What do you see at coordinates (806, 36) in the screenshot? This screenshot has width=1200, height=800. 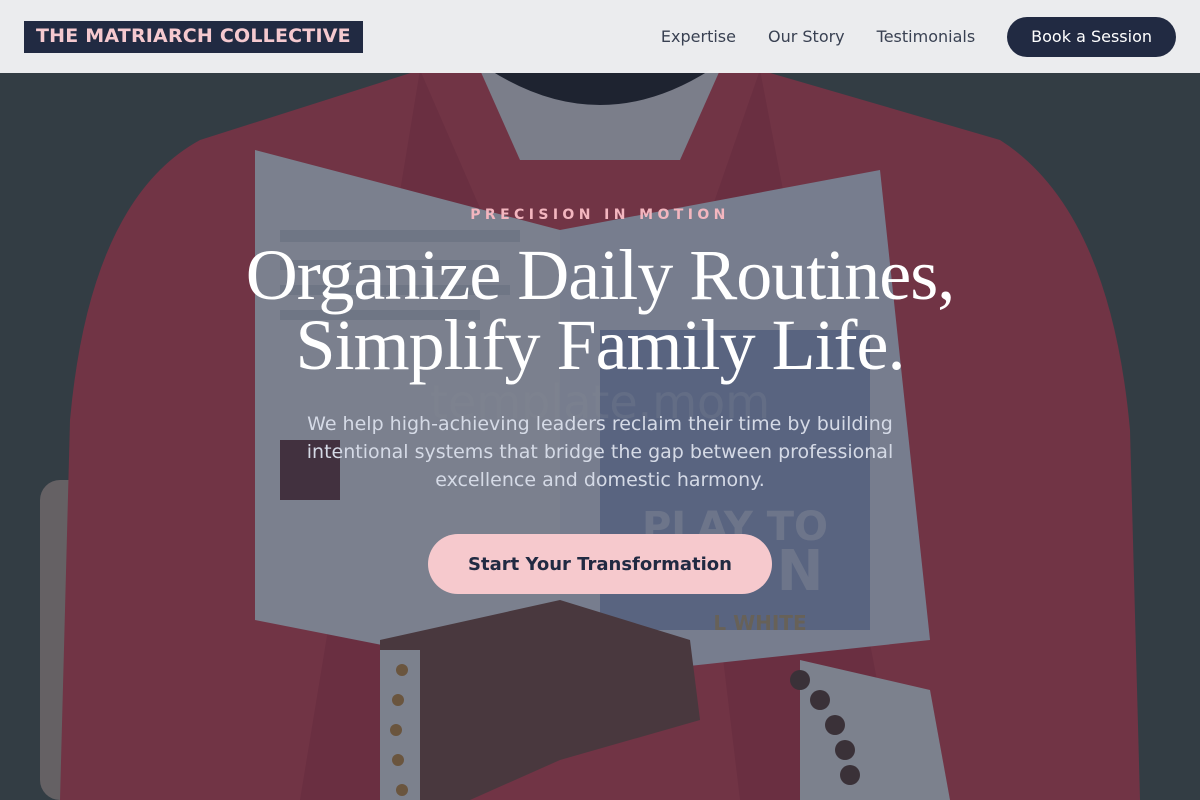 I see `nav-link-our-story: Our Story` at bounding box center [806, 36].